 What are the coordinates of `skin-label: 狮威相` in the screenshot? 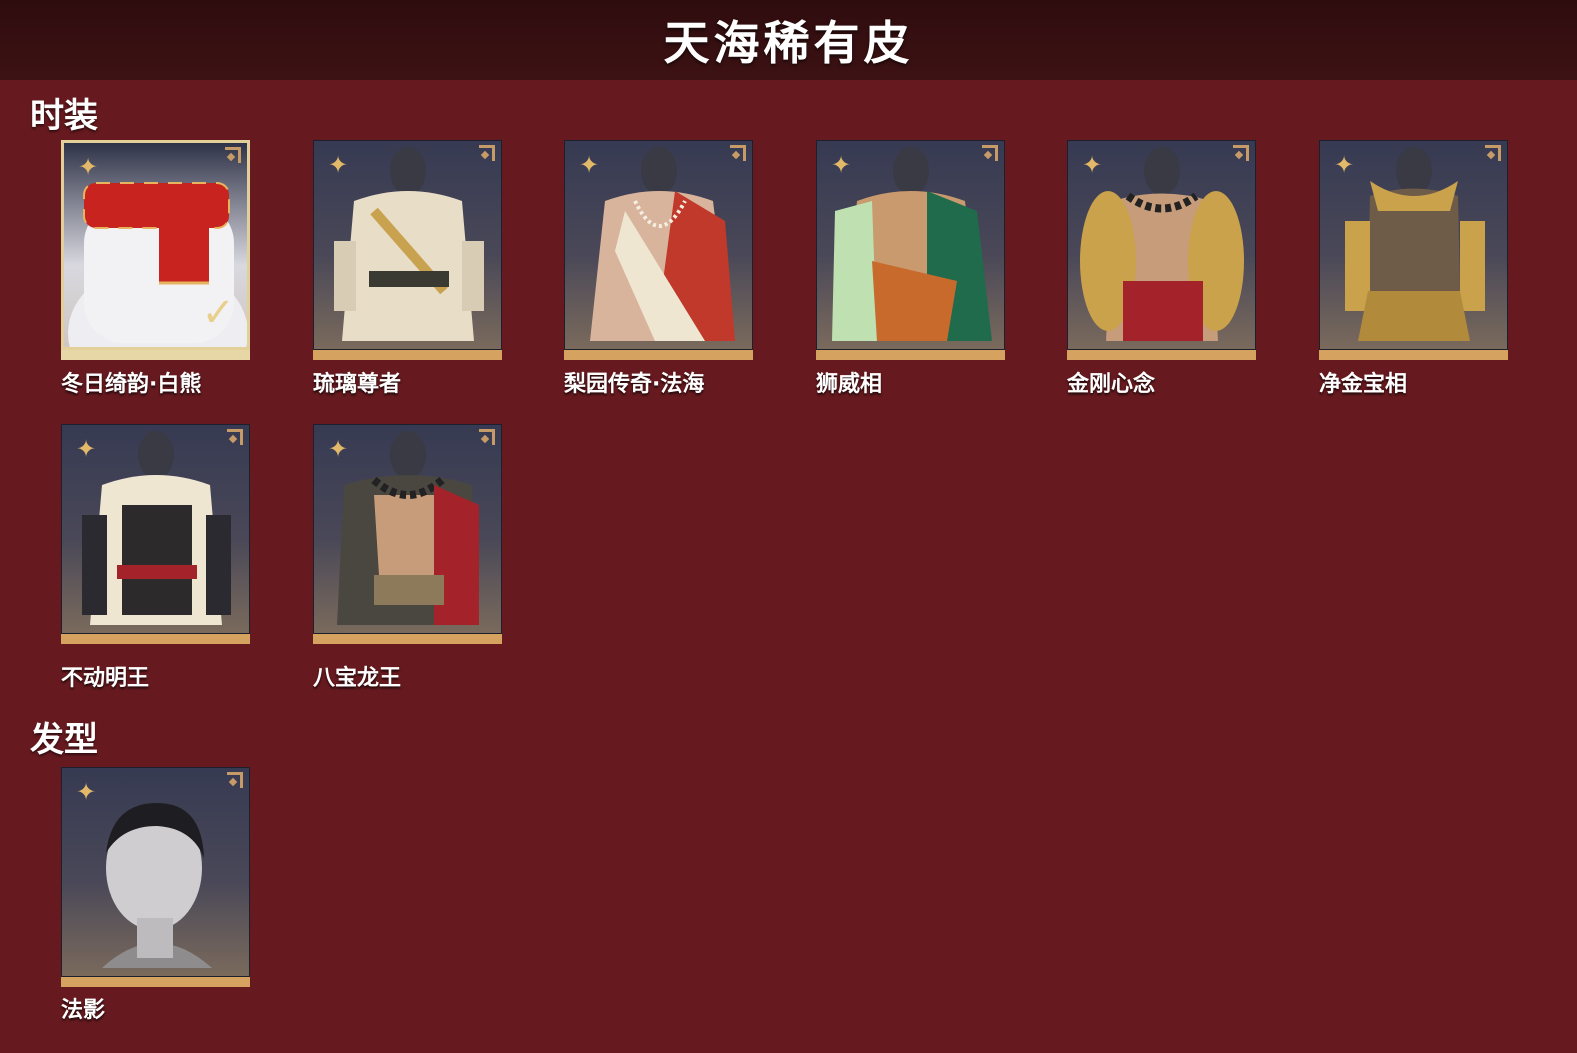 It's located at (849, 384).